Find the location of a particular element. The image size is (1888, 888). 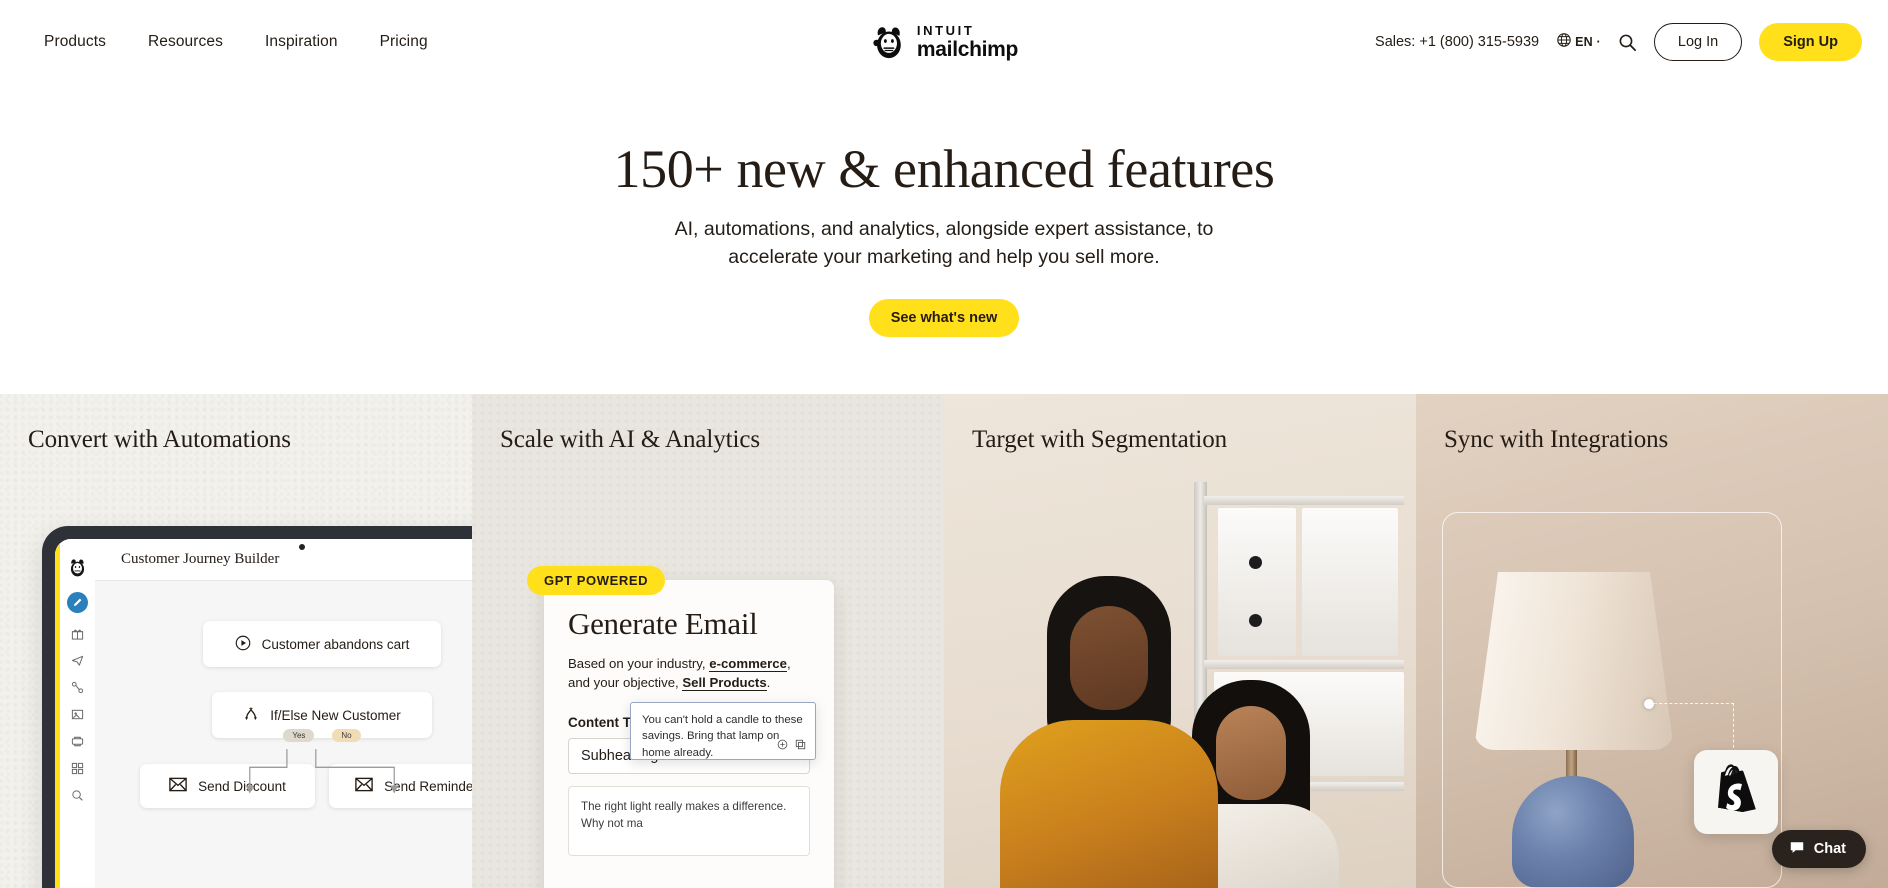

globe-icon is located at coordinates (1564, 42).